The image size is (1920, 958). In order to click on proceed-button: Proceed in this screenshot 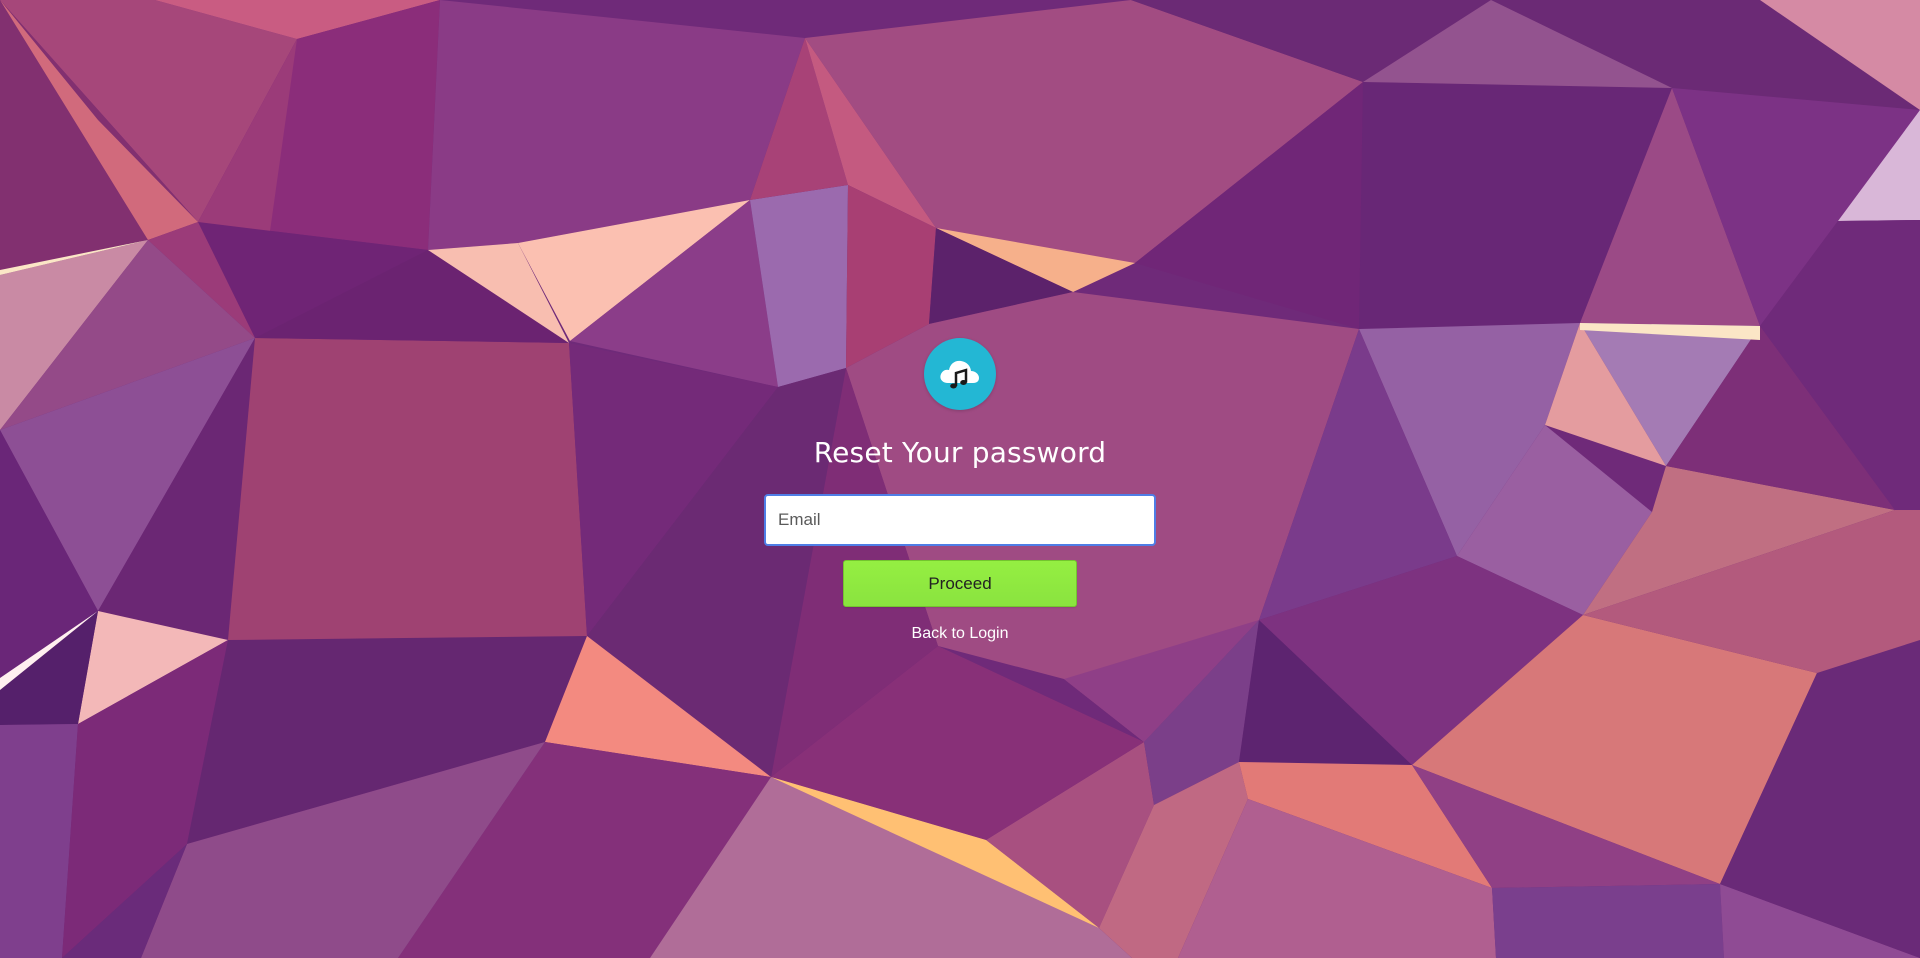, I will do `click(960, 583)`.